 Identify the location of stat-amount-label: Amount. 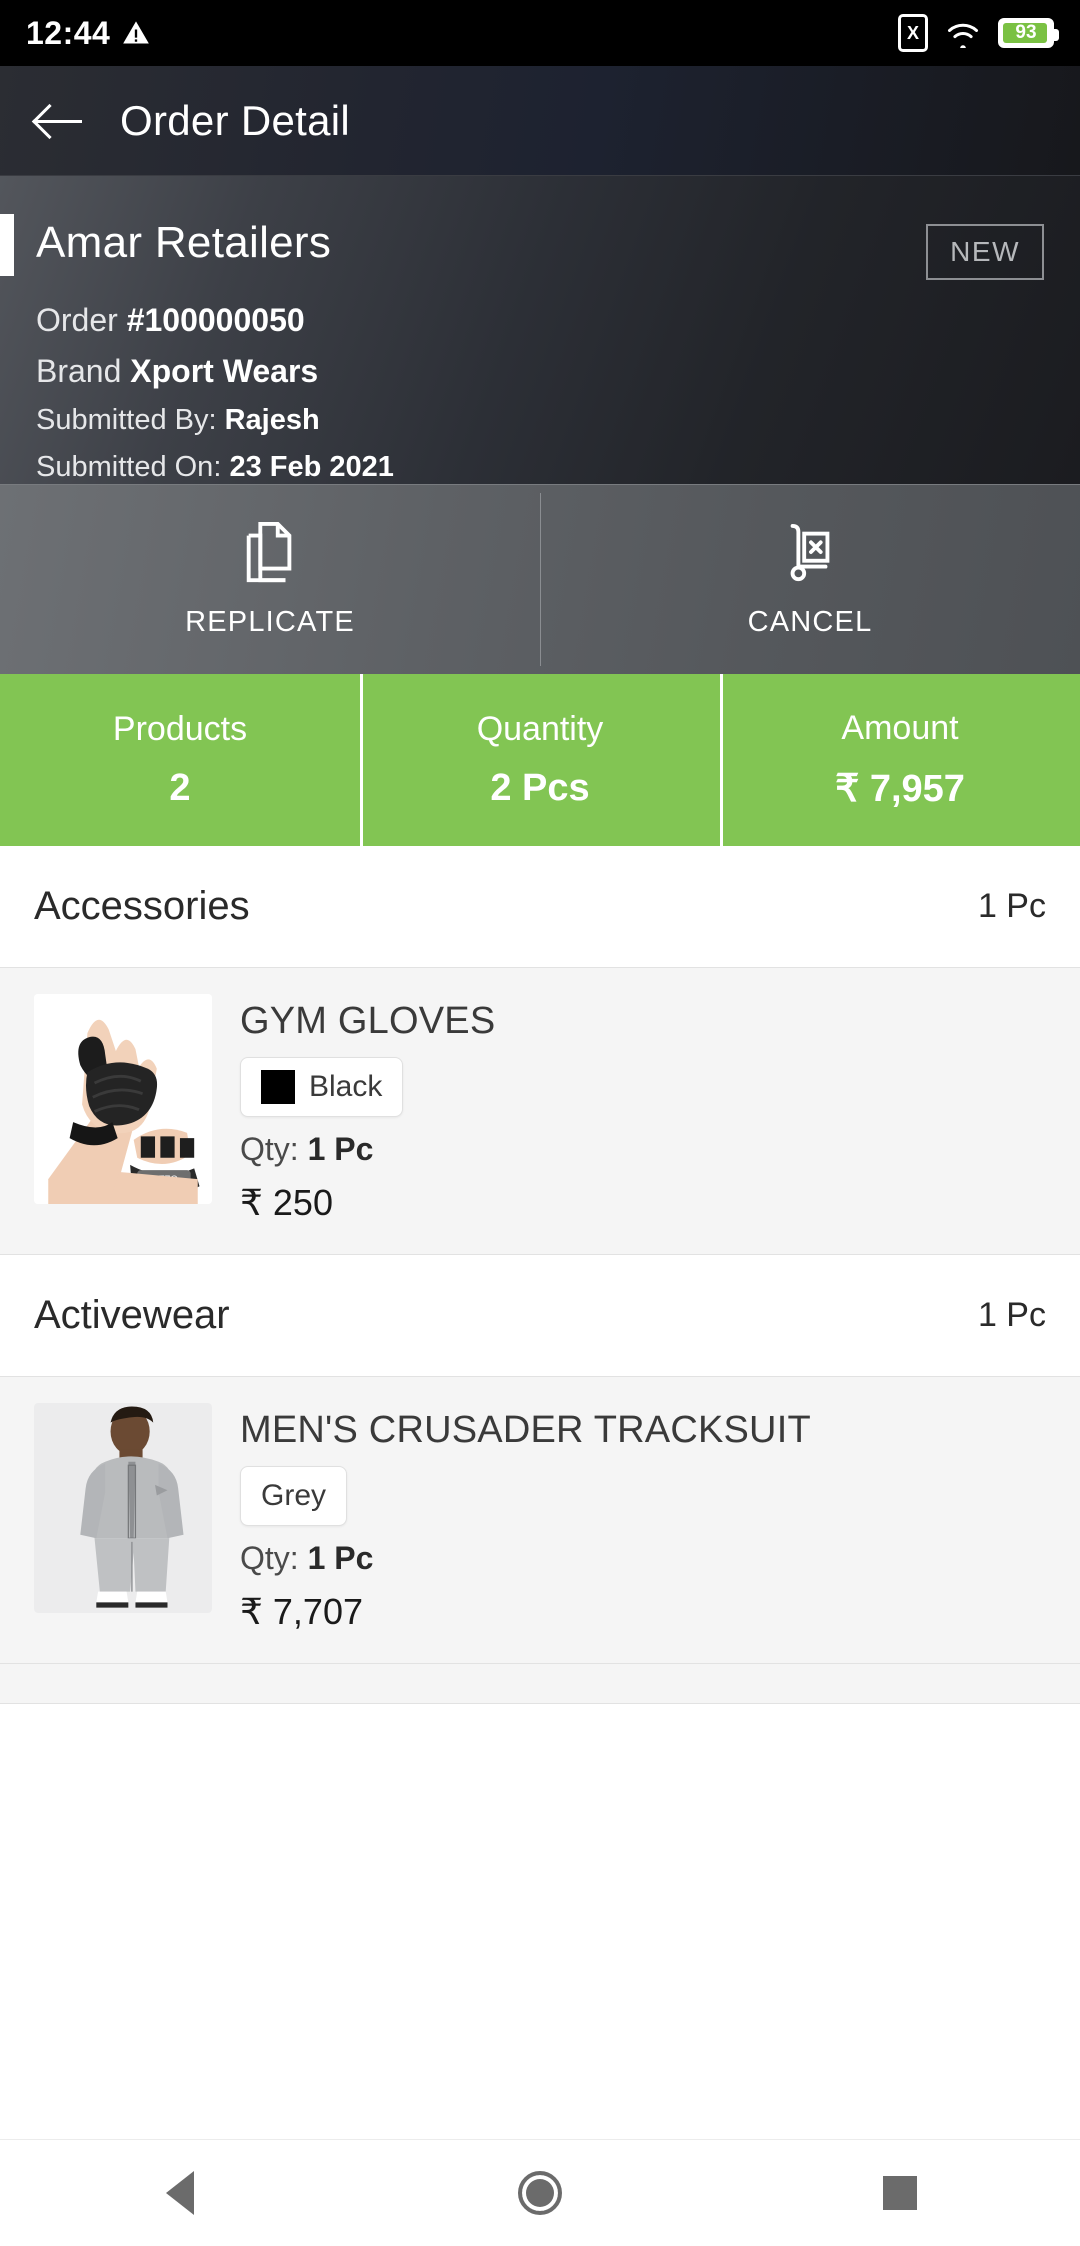
(900, 728).